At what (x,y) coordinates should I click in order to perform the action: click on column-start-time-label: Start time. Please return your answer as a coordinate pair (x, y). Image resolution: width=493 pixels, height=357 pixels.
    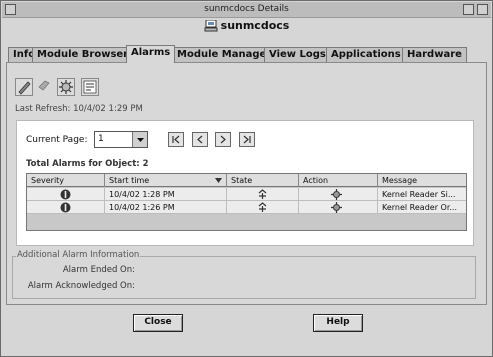
    Looking at the image, I should click on (129, 180).